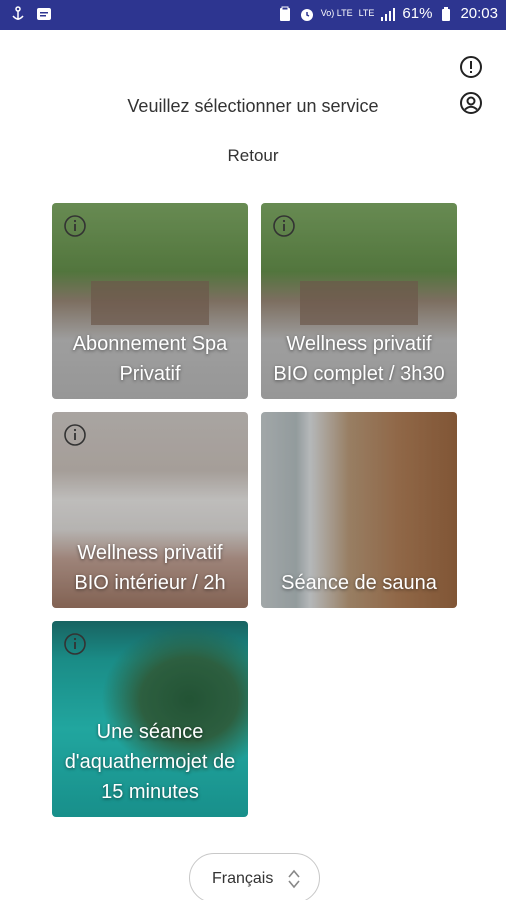 This screenshot has width=506, height=900. I want to click on service-label: Séance de sauna, so click(359, 583).